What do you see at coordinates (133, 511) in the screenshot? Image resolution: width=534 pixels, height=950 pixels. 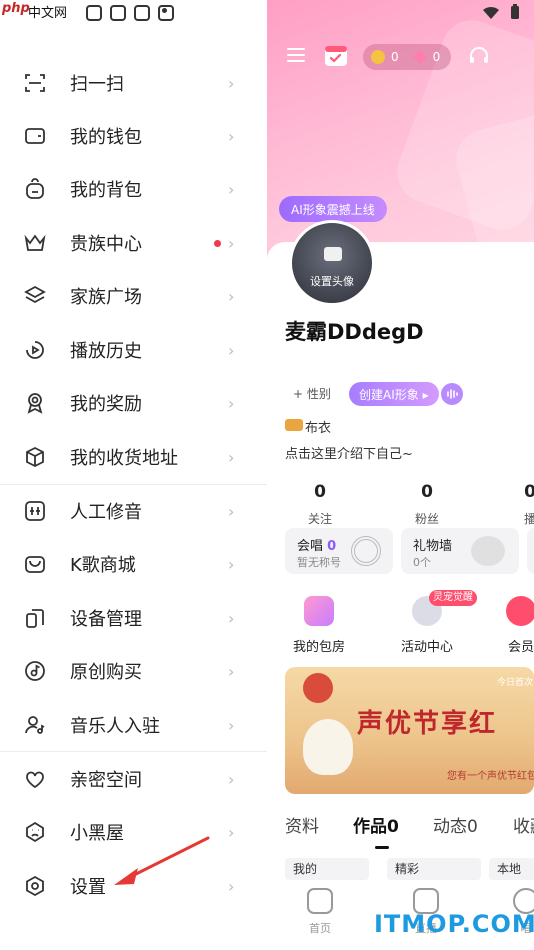 I see `menu-tuning: 人工修音 ›` at bounding box center [133, 511].